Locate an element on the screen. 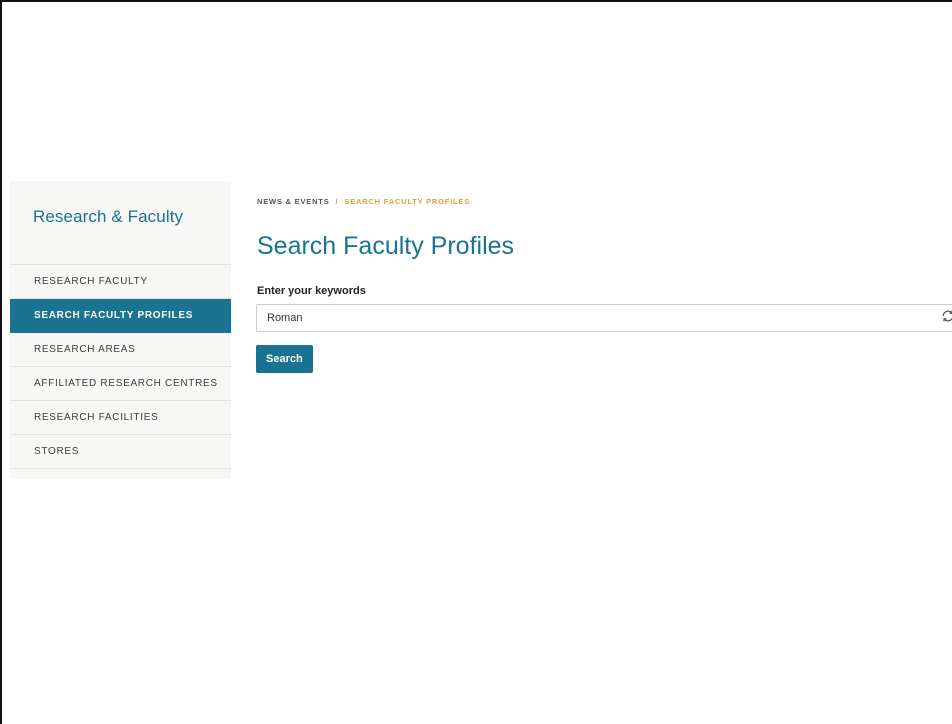 This screenshot has width=952, height=724. sidebar-item-research-facilities: RESEARCH FACILITIES is located at coordinates (120, 418).